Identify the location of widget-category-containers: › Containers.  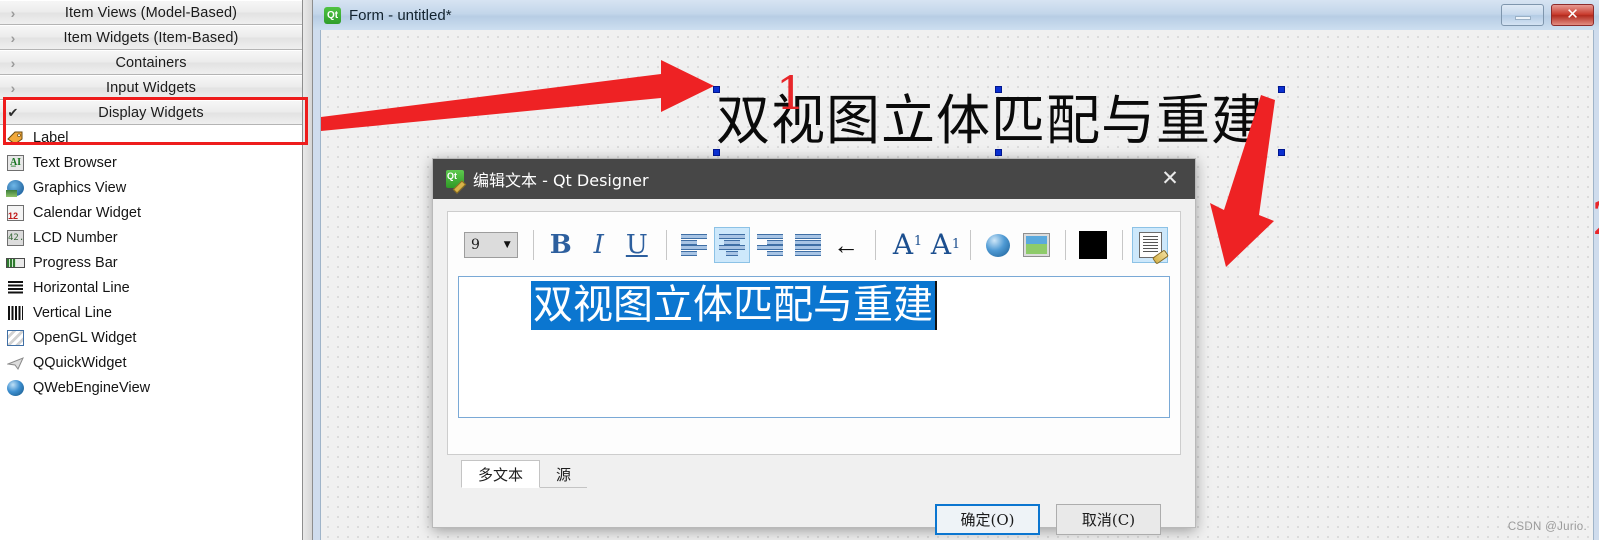
(151, 62).